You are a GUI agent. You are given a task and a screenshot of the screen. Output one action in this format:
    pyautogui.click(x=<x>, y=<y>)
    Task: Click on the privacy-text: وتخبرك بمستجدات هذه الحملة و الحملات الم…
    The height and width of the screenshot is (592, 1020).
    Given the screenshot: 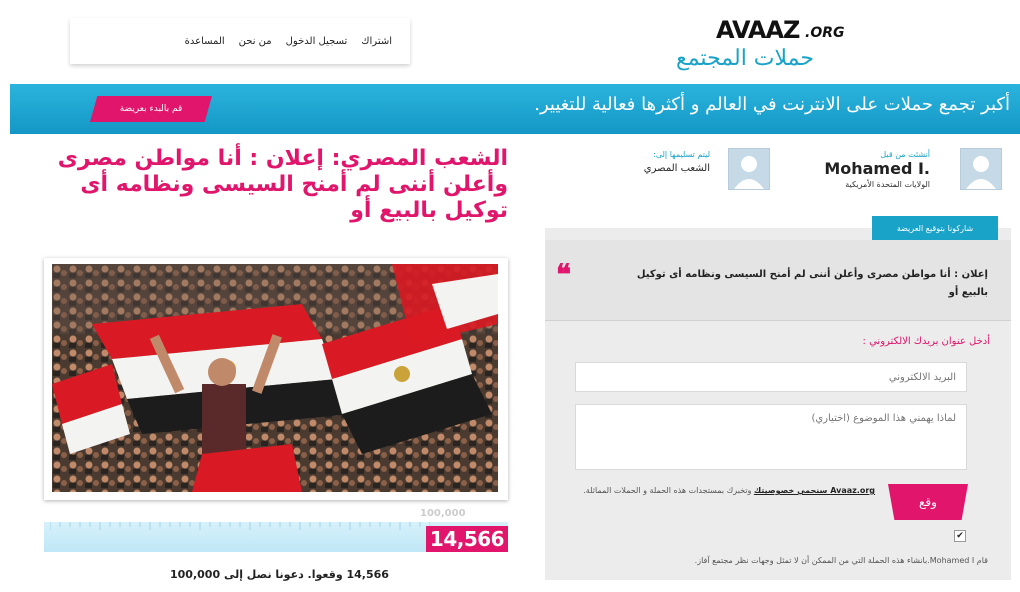 What is the action you would take?
    pyautogui.click(x=668, y=490)
    